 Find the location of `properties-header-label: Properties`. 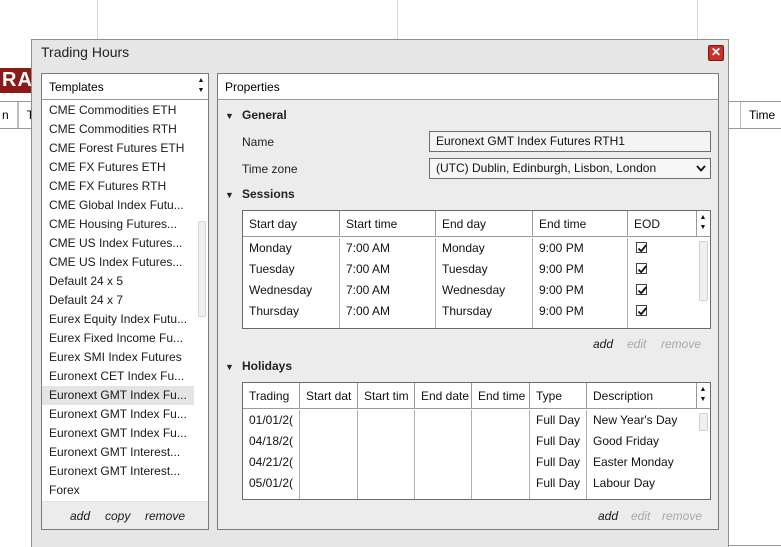

properties-header-label: Properties is located at coordinates (252, 87).